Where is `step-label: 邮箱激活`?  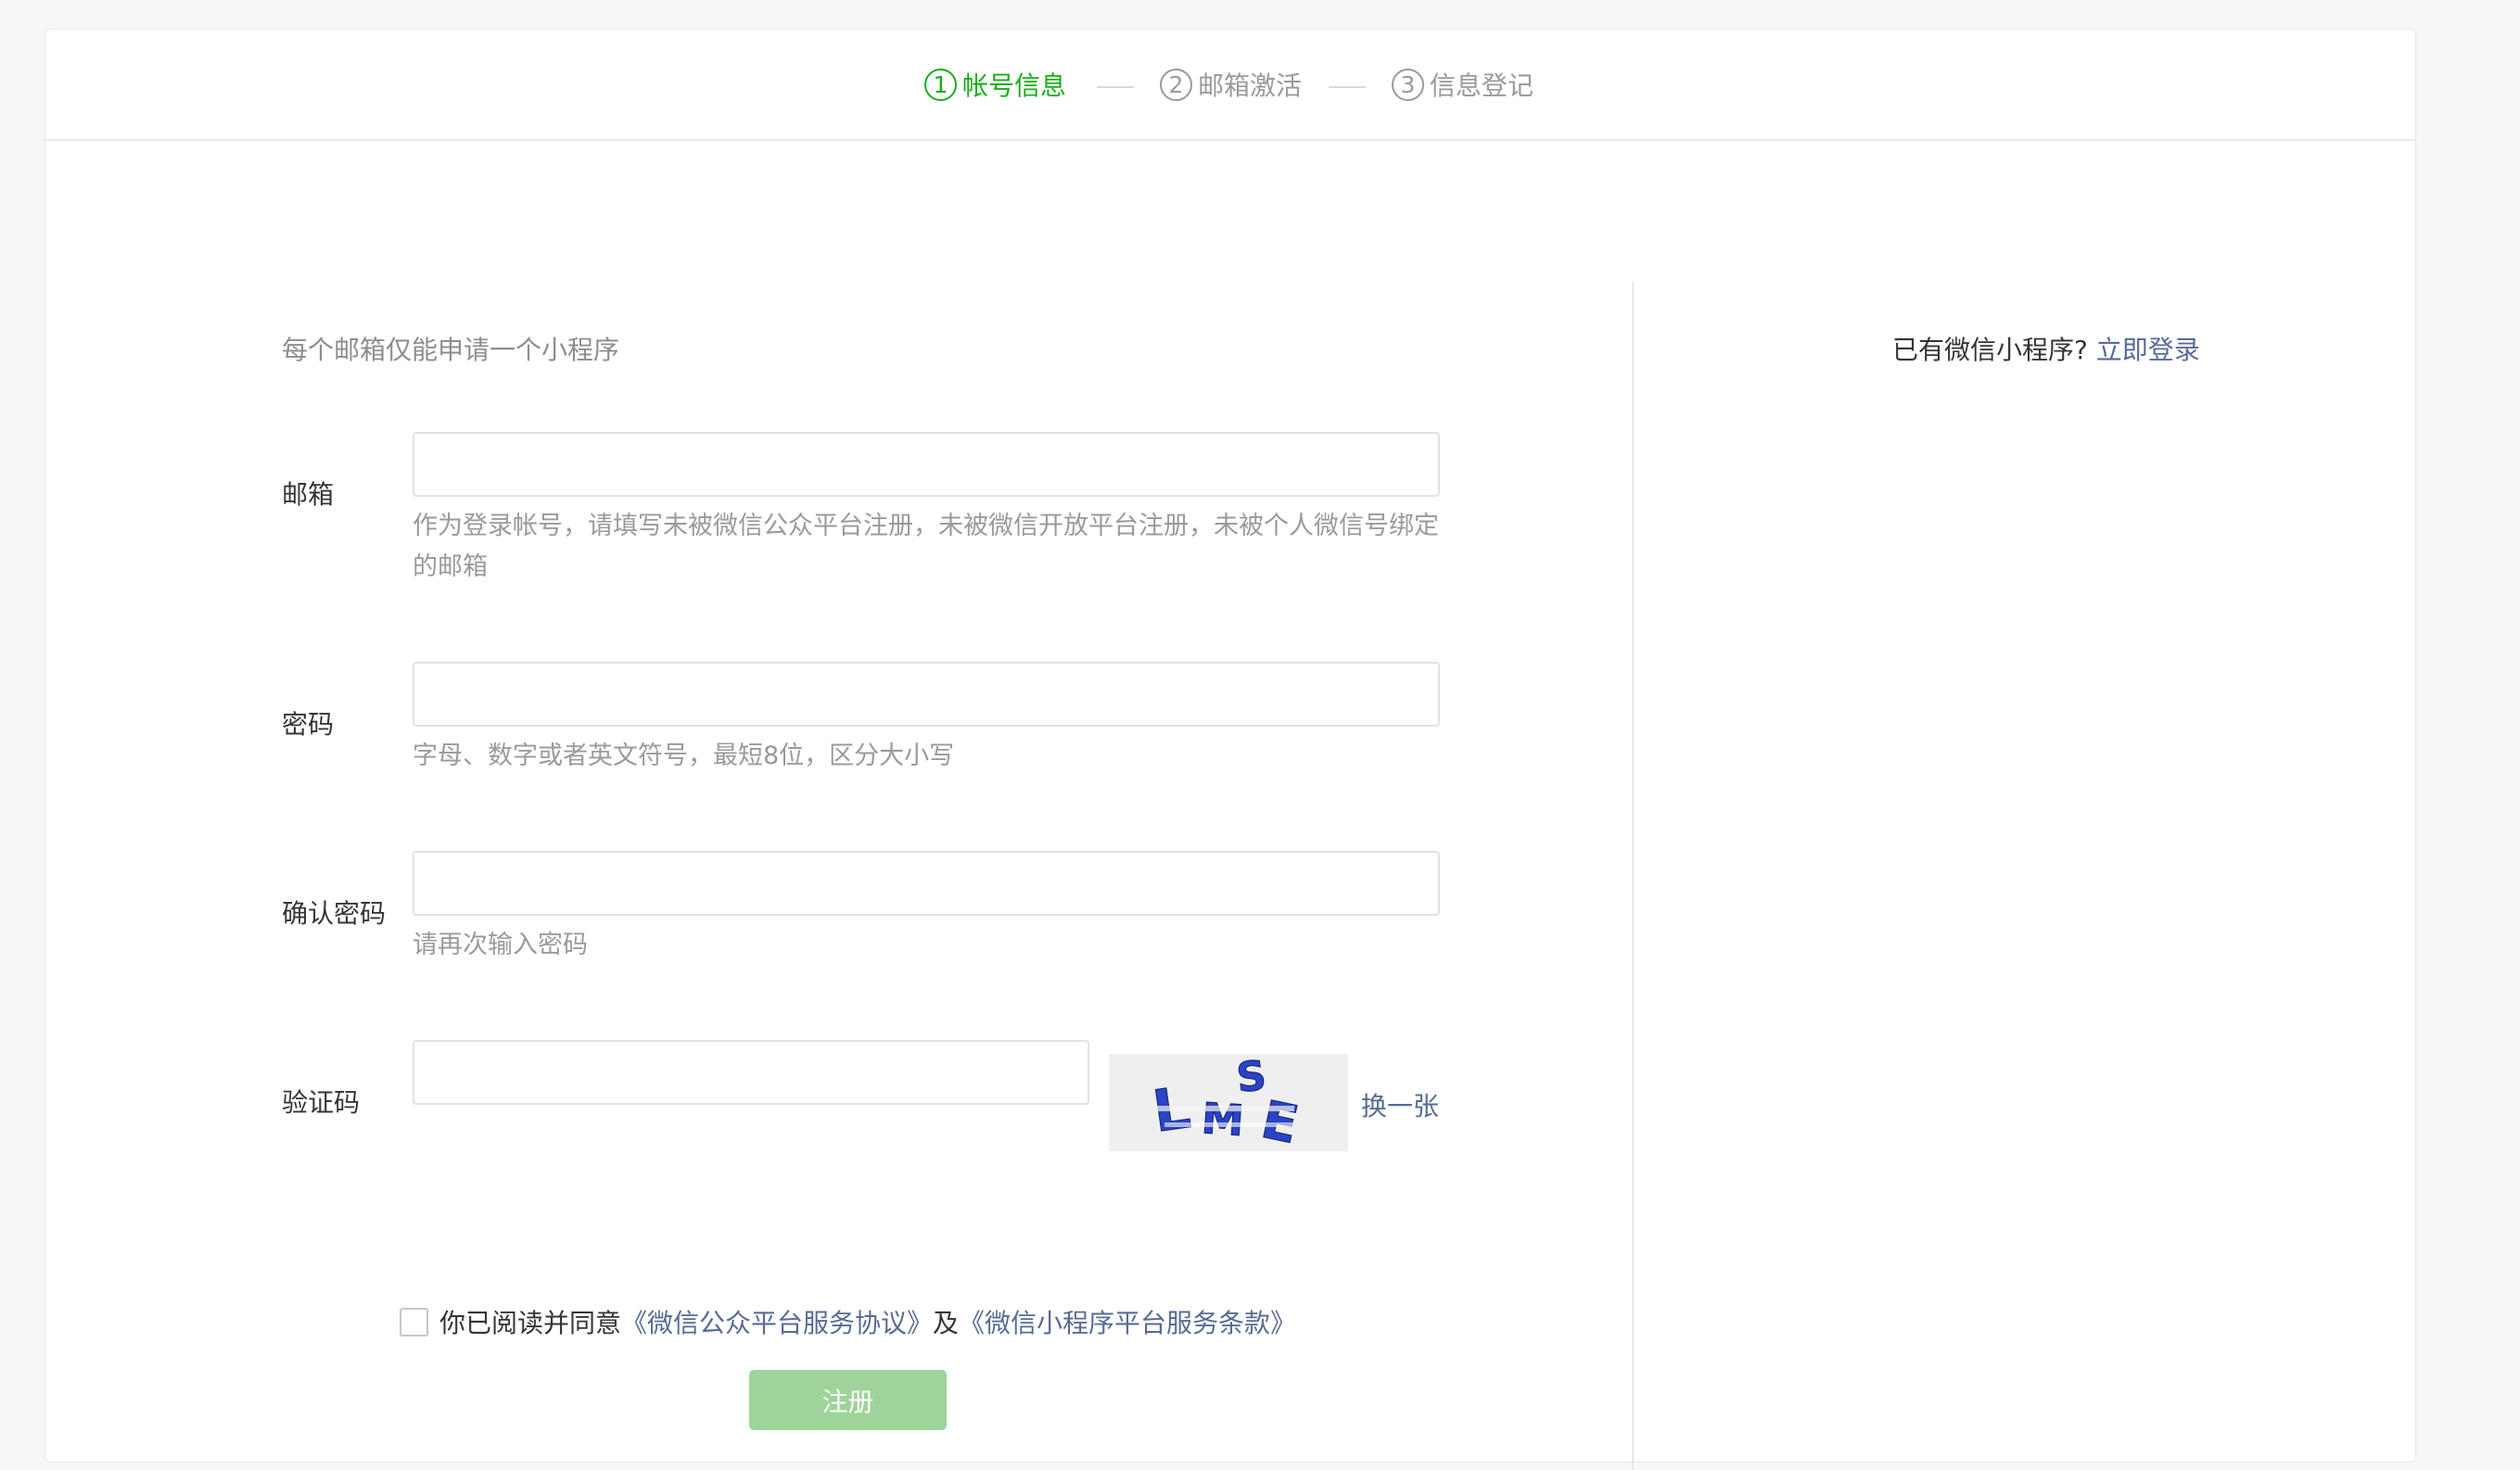
step-label: 邮箱激活 is located at coordinates (1250, 85).